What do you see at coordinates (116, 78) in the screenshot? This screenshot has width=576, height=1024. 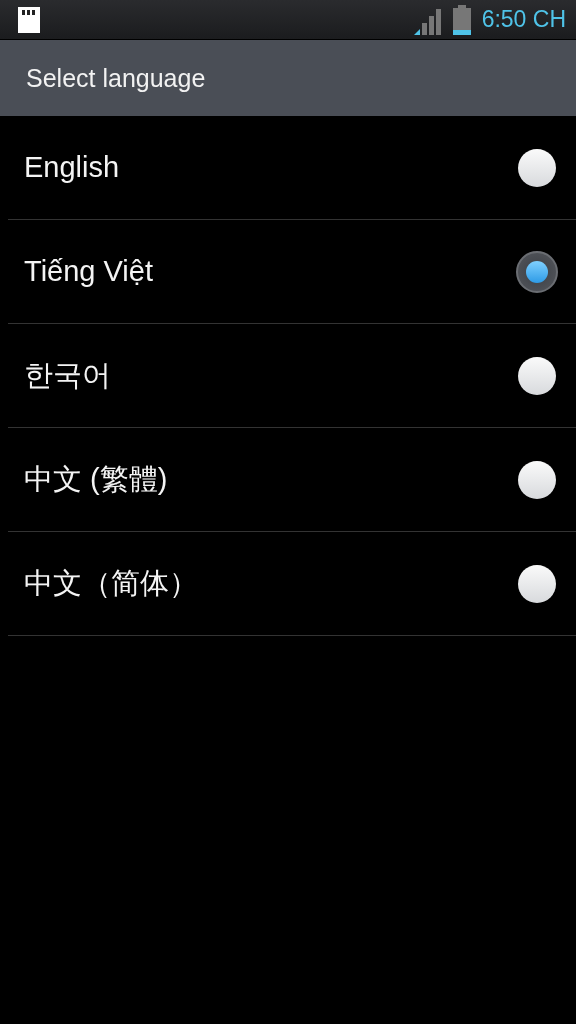 I see `dialog-title: Select language` at bounding box center [116, 78].